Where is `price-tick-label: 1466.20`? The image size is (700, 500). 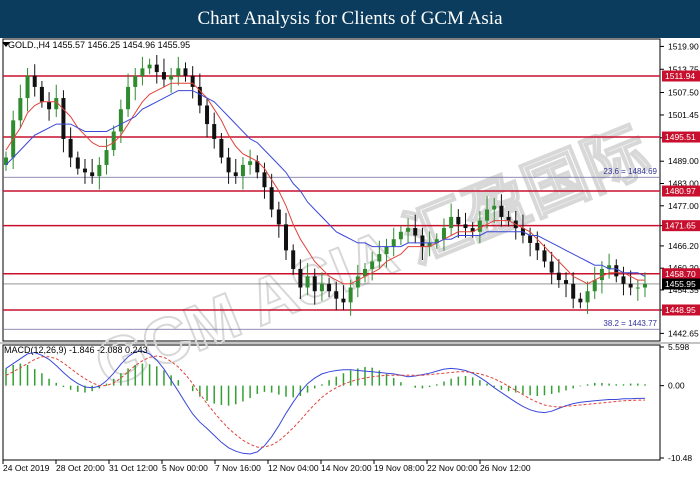
price-tick-label: 1466.20 is located at coordinates (683, 246).